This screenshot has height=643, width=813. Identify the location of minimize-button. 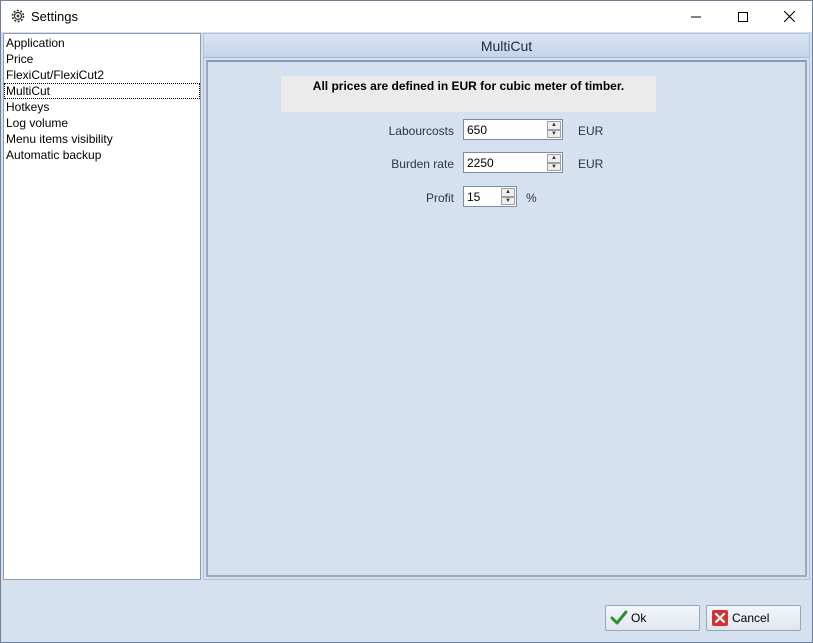
(696, 16).